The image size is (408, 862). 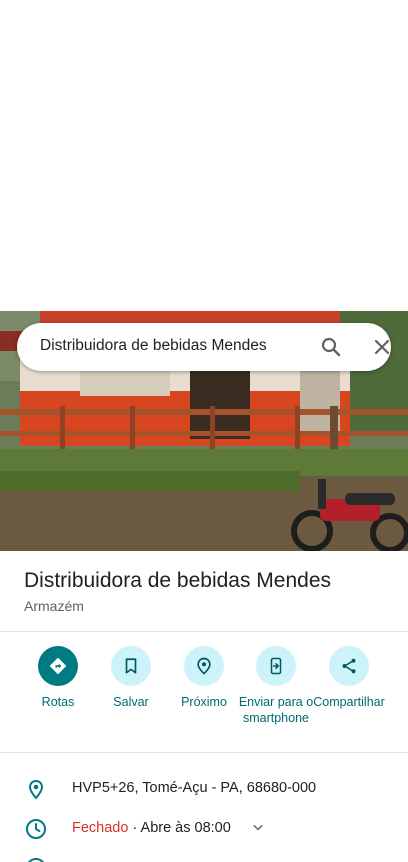 I want to click on save-button: Salvar, so click(x=131, y=678).